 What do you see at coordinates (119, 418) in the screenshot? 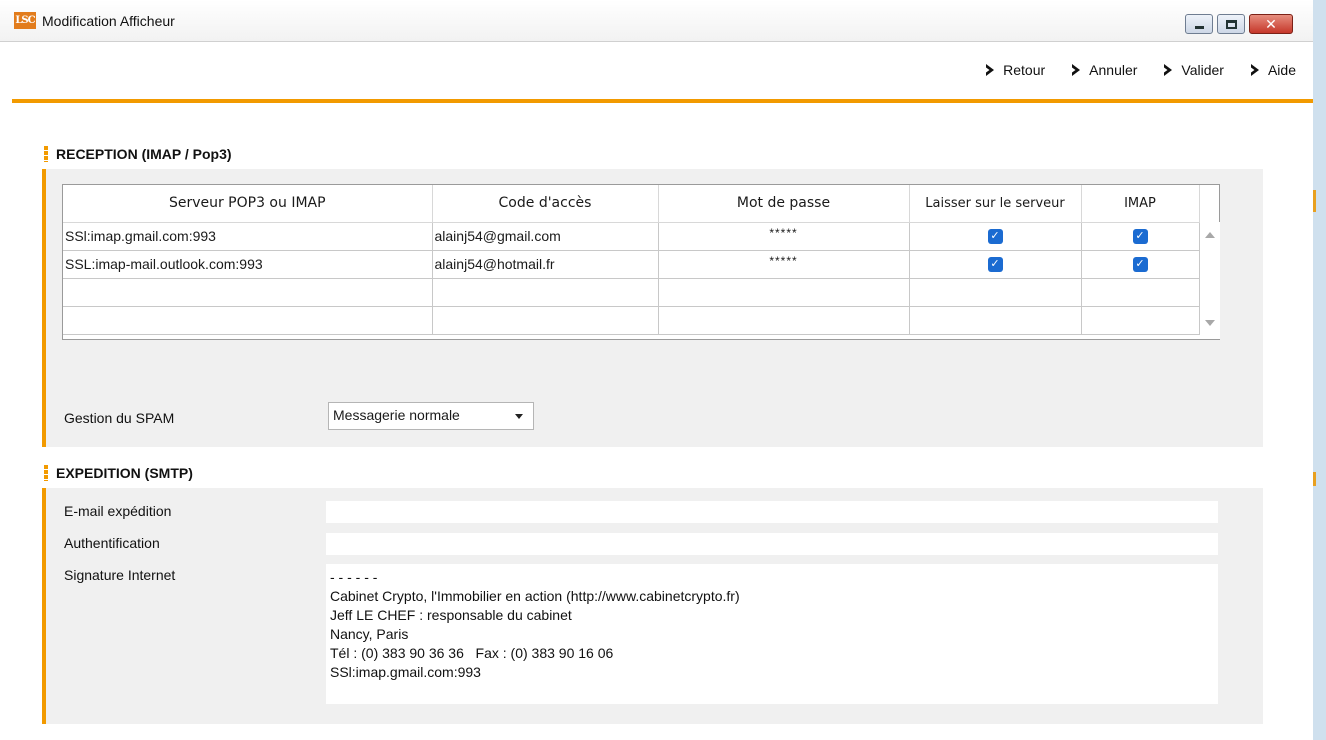
I see `spam-label: Gestion du SPAM` at bounding box center [119, 418].